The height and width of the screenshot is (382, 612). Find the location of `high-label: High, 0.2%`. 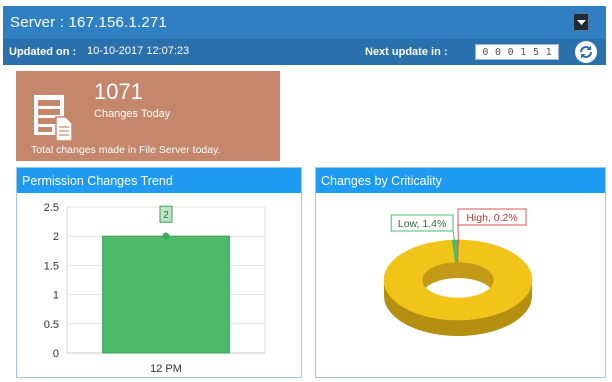

high-label: High, 0.2% is located at coordinates (491, 218).